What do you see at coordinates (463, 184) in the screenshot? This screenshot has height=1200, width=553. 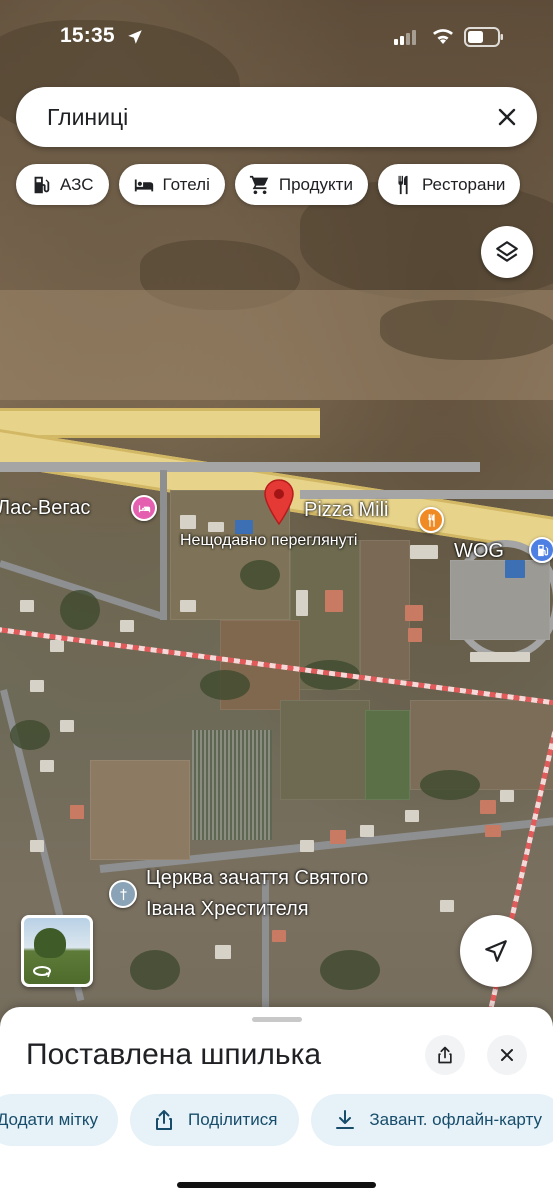 I see `chip-label: Ресторани` at bounding box center [463, 184].